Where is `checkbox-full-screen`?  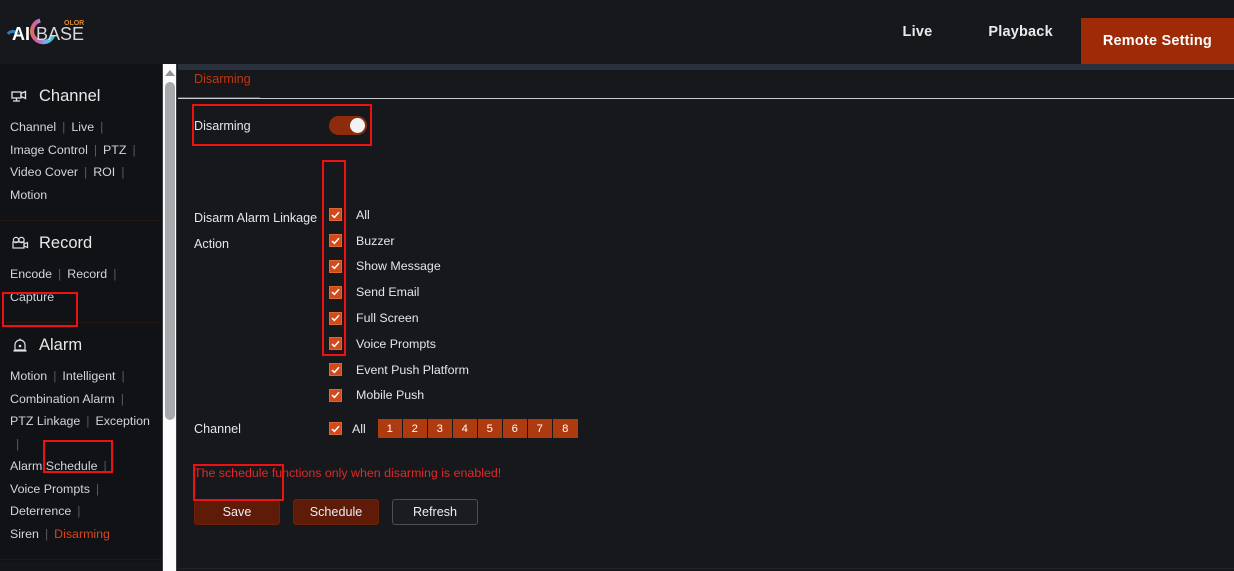 checkbox-full-screen is located at coordinates (335, 318).